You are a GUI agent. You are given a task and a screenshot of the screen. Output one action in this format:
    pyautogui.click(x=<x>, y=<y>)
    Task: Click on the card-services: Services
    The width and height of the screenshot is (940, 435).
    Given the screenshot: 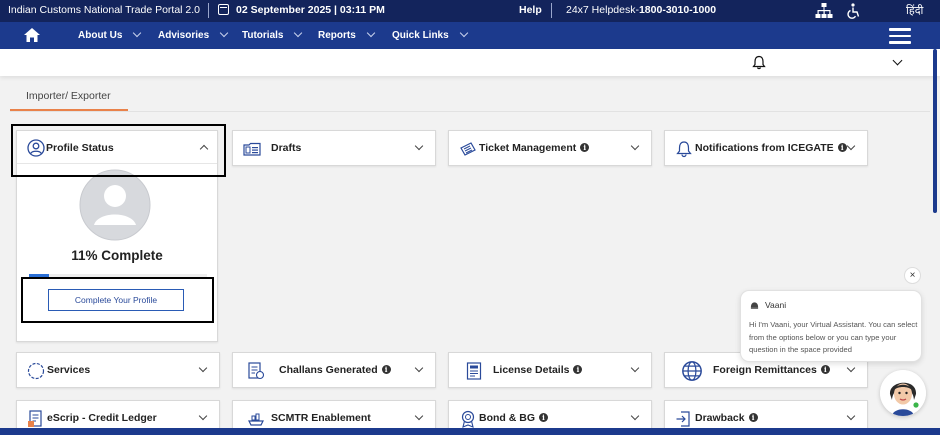 What is the action you would take?
    pyautogui.click(x=118, y=370)
    